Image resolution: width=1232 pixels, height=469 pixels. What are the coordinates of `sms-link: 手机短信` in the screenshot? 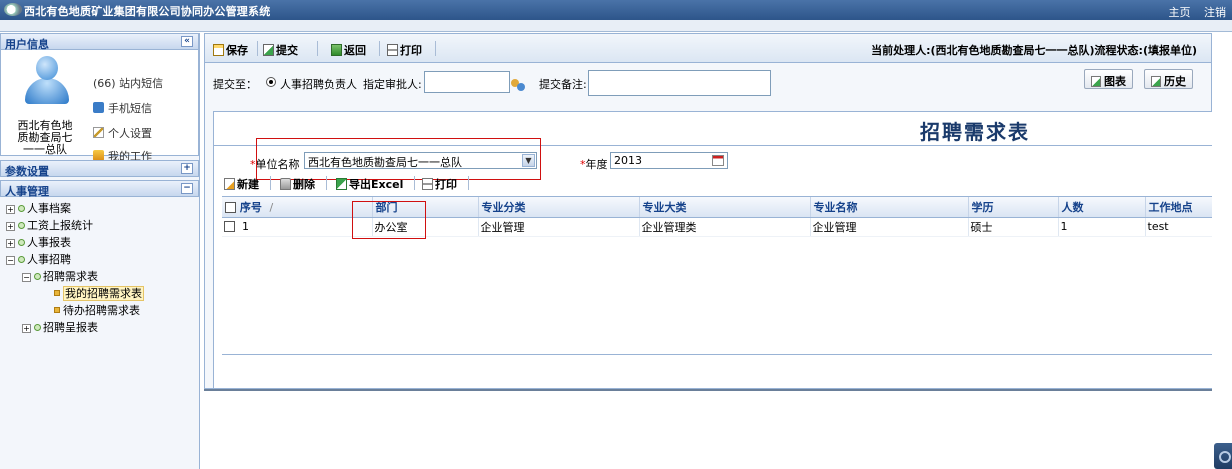 It's located at (122, 108).